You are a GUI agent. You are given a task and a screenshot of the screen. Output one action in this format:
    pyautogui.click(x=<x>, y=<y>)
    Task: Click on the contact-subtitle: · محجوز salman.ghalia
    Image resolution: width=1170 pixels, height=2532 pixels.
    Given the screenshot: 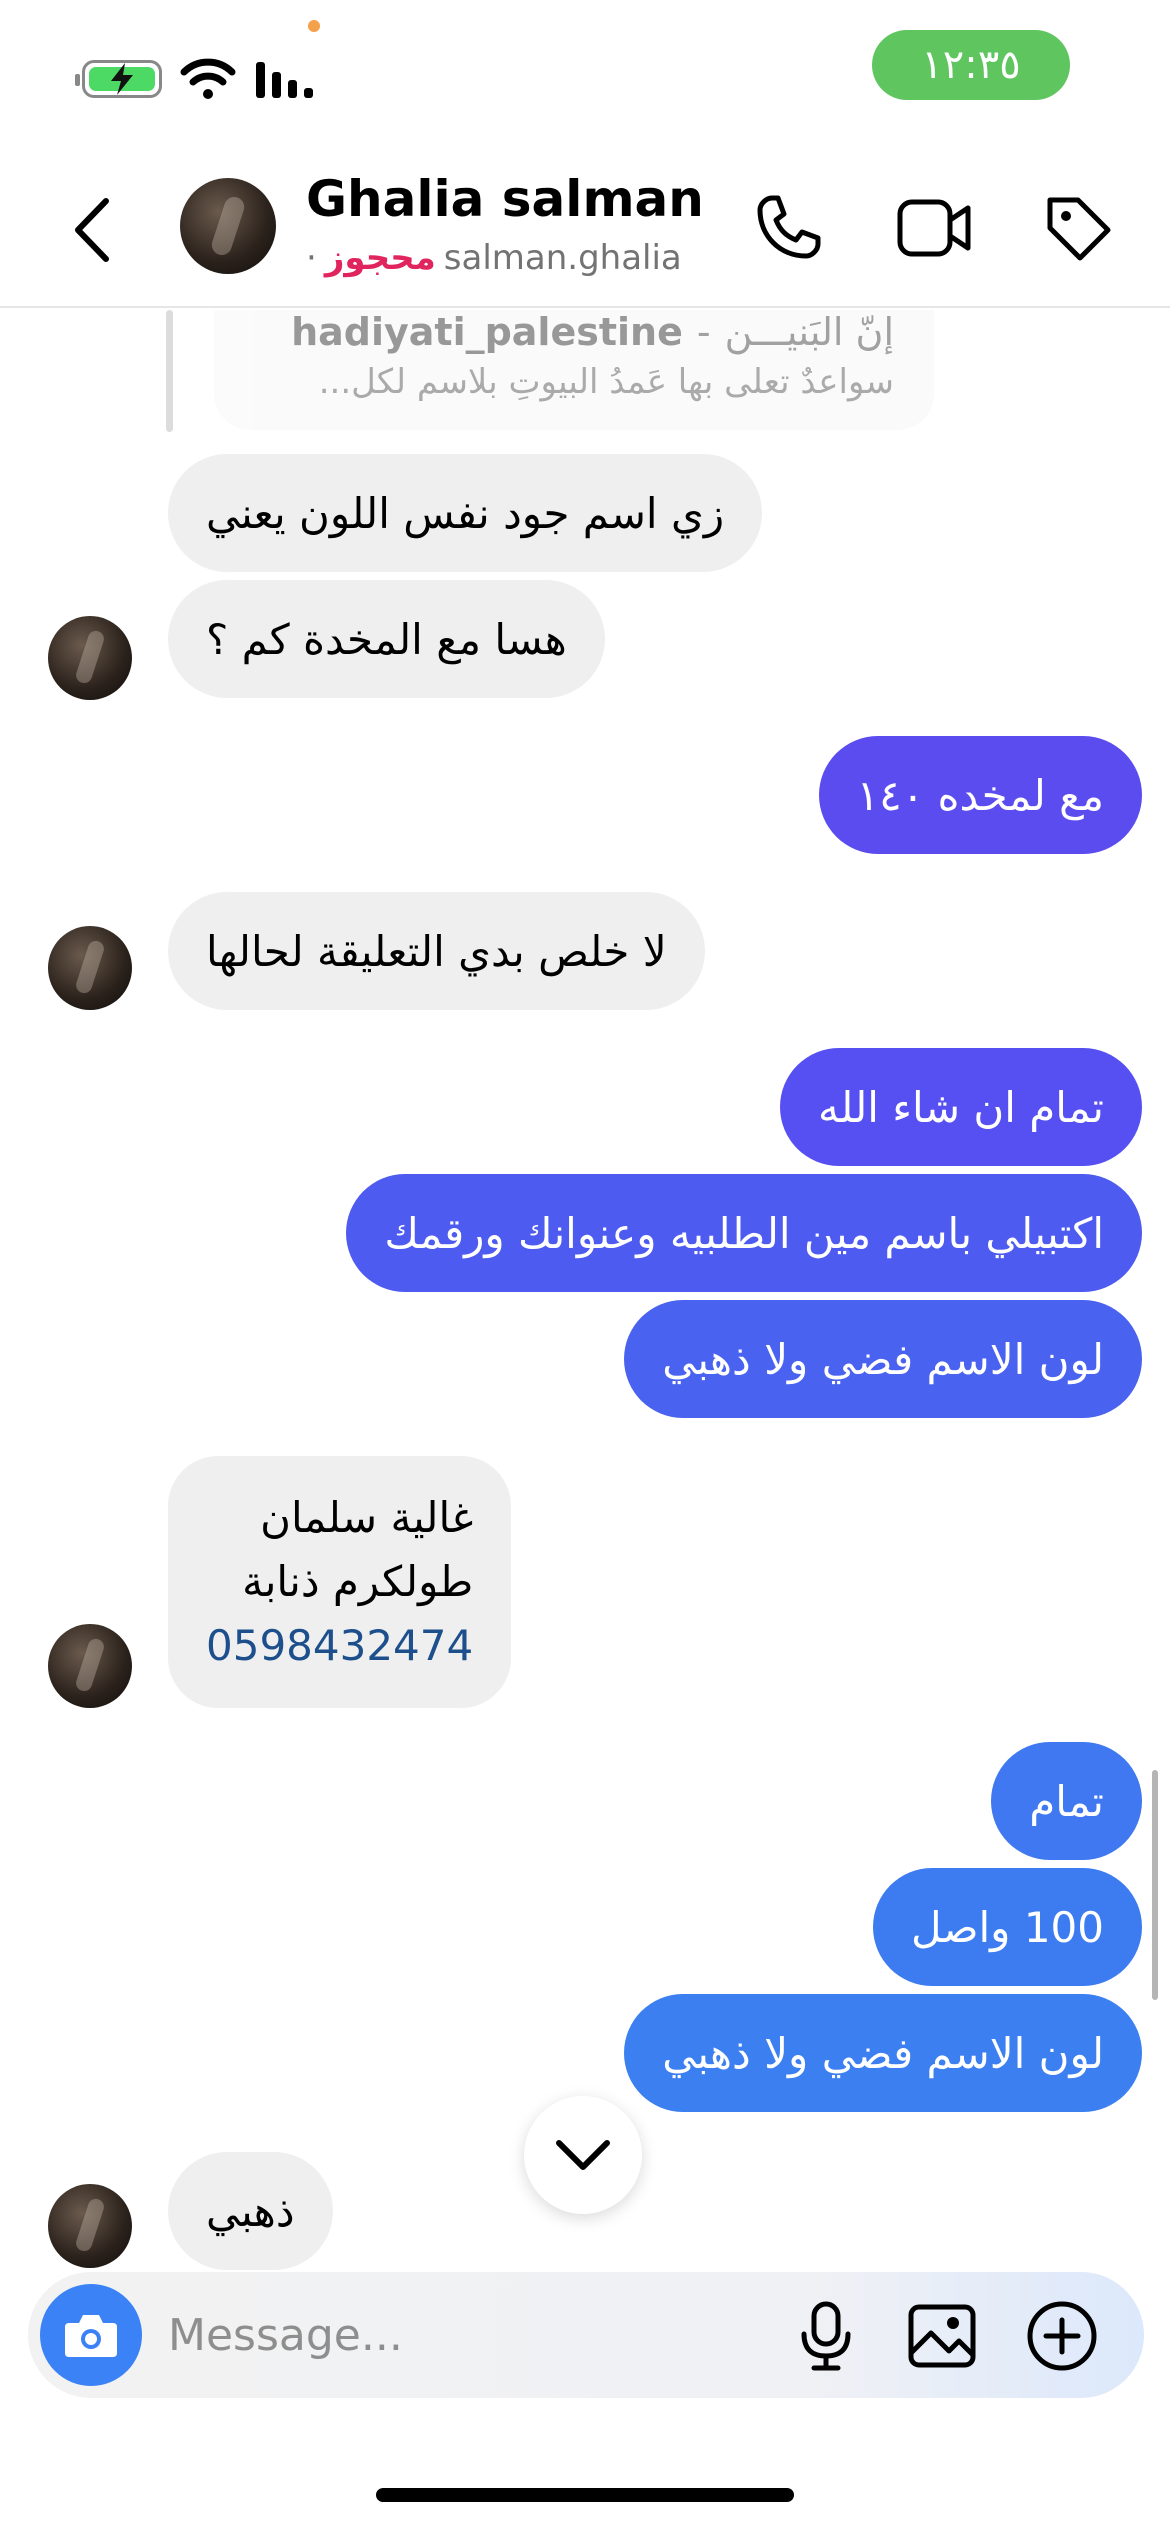 What is the action you would take?
    pyautogui.click(x=494, y=258)
    